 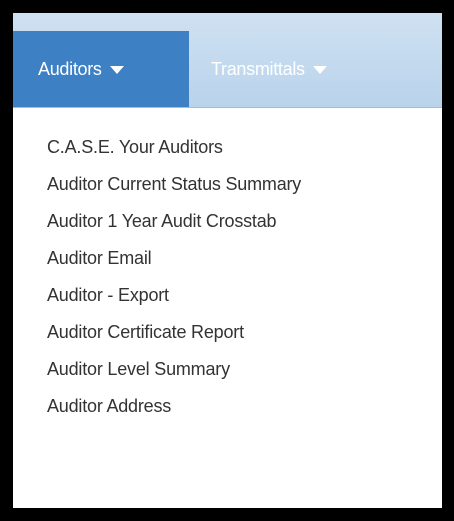 What do you see at coordinates (135, 147) in the screenshot?
I see `menu-item-case-your-auditors: C.A.S.E. Your Auditors` at bounding box center [135, 147].